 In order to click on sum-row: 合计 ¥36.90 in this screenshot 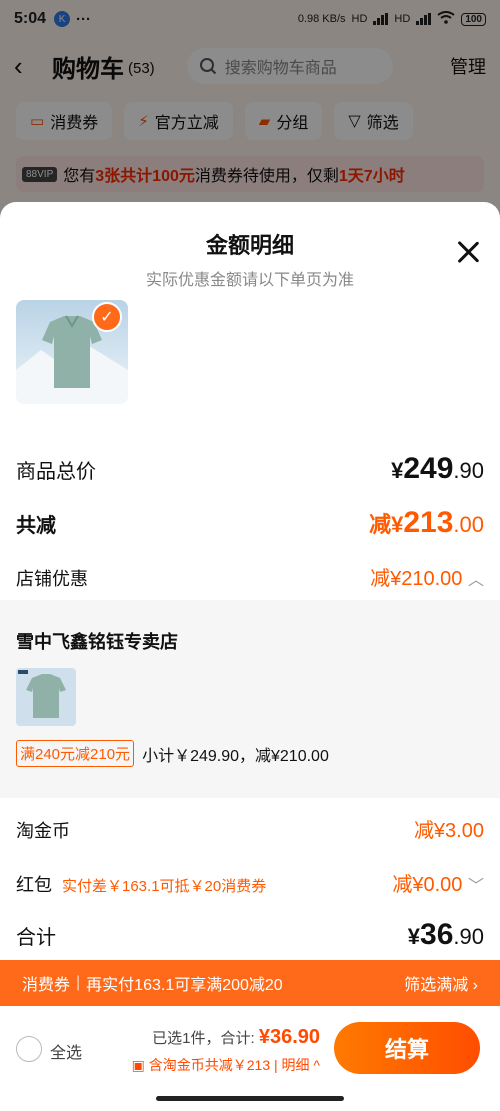, I will do `click(250, 934)`.